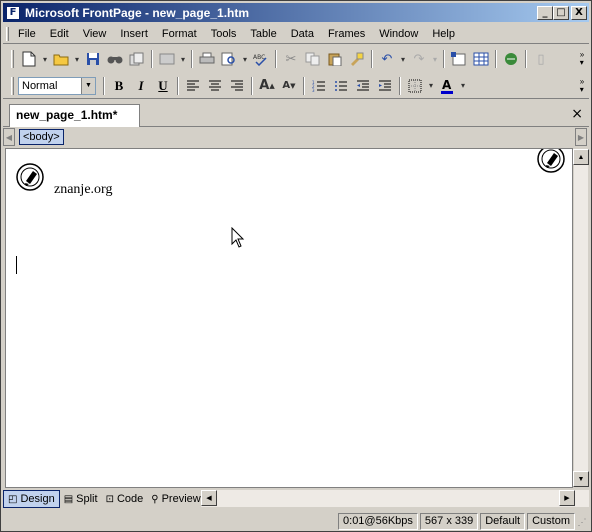 The width and height of the screenshot is (592, 532). What do you see at coordinates (237, 86) in the screenshot?
I see `align-right-icon` at bounding box center [237, 86].